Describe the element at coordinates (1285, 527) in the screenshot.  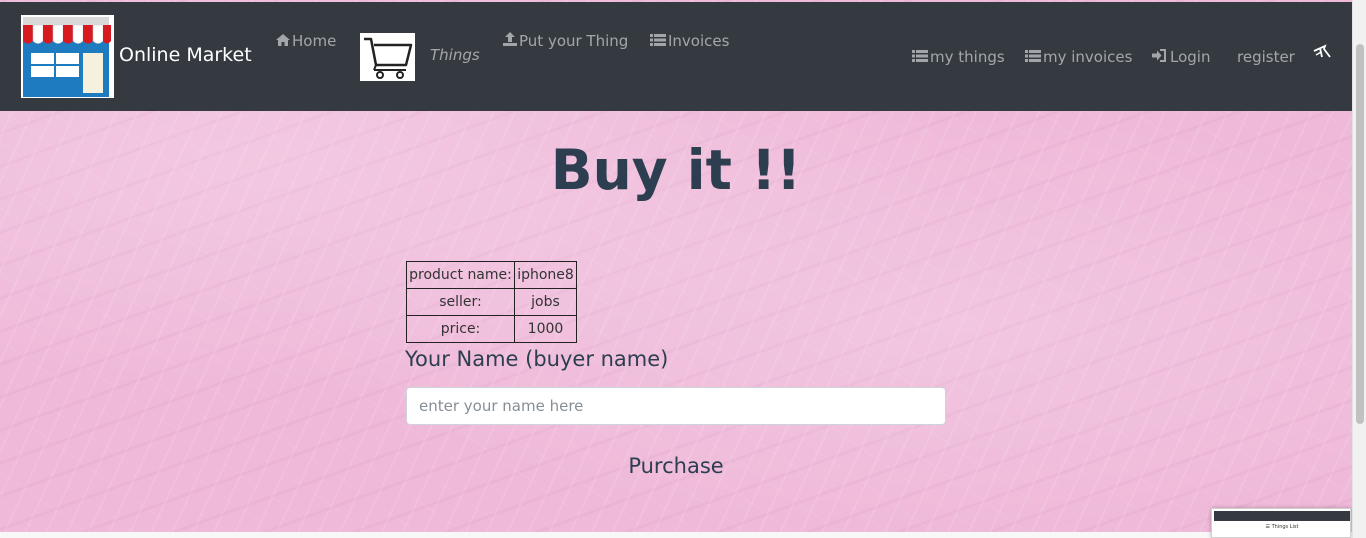
I see `preview-title-text: Things List` at that location.